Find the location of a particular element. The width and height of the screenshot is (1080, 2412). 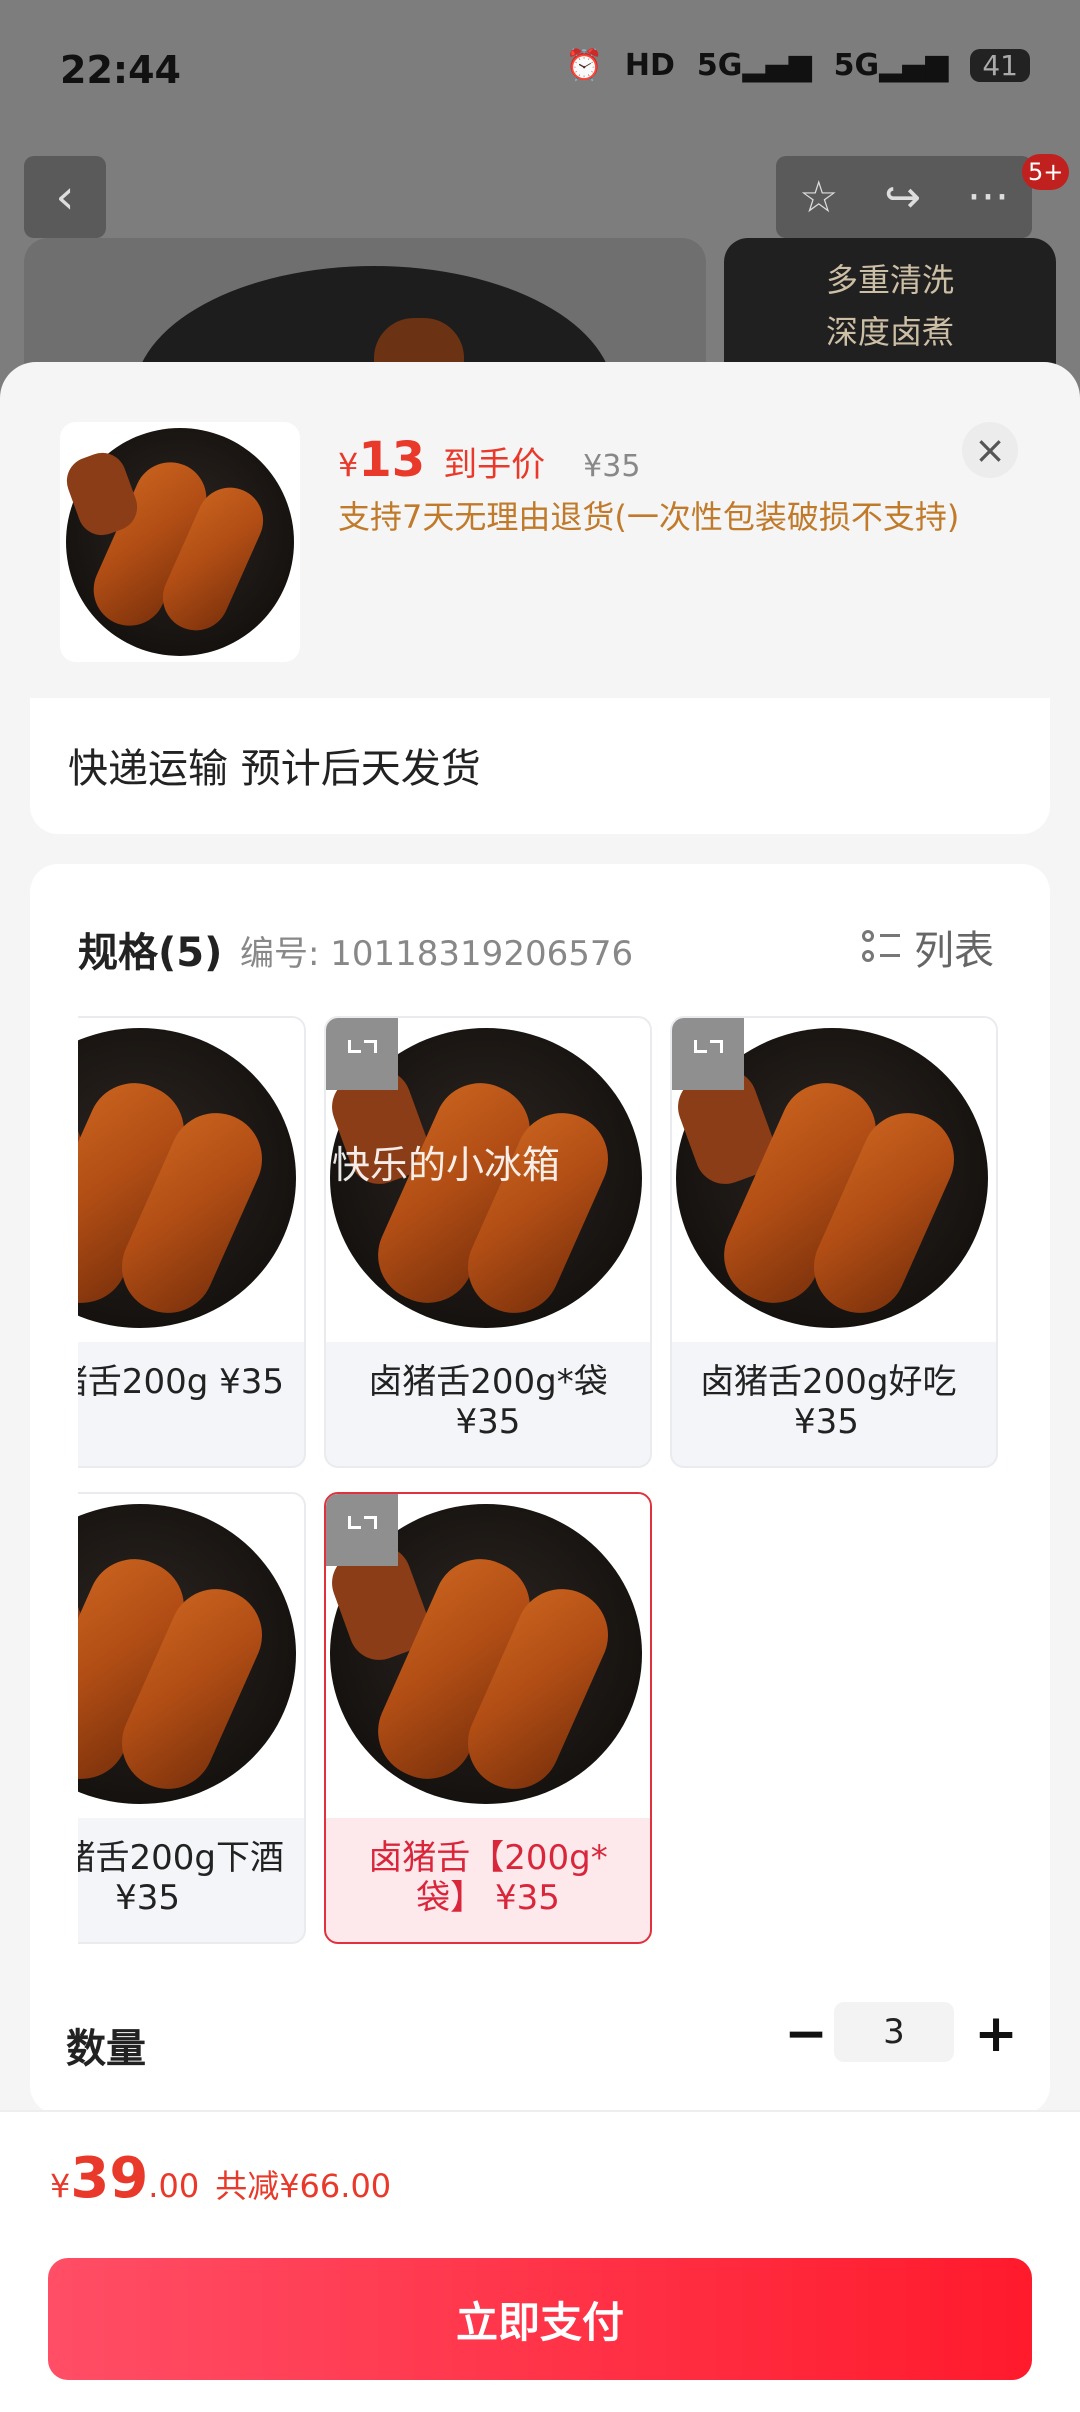

spec-option: 卤猪舌200g ¥35 is located at coordinates (192, 1242).